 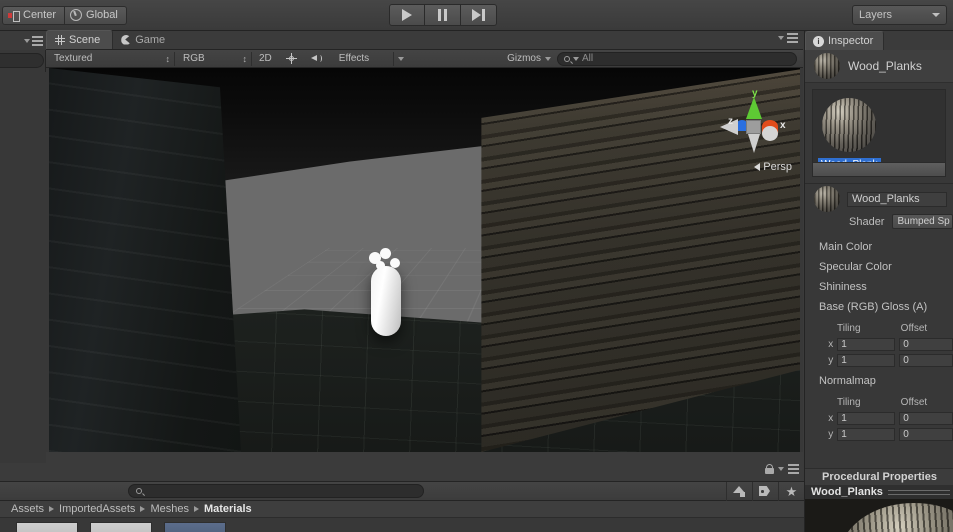 I want to click on material-preview-toolbar, so click(x=879, y=169).